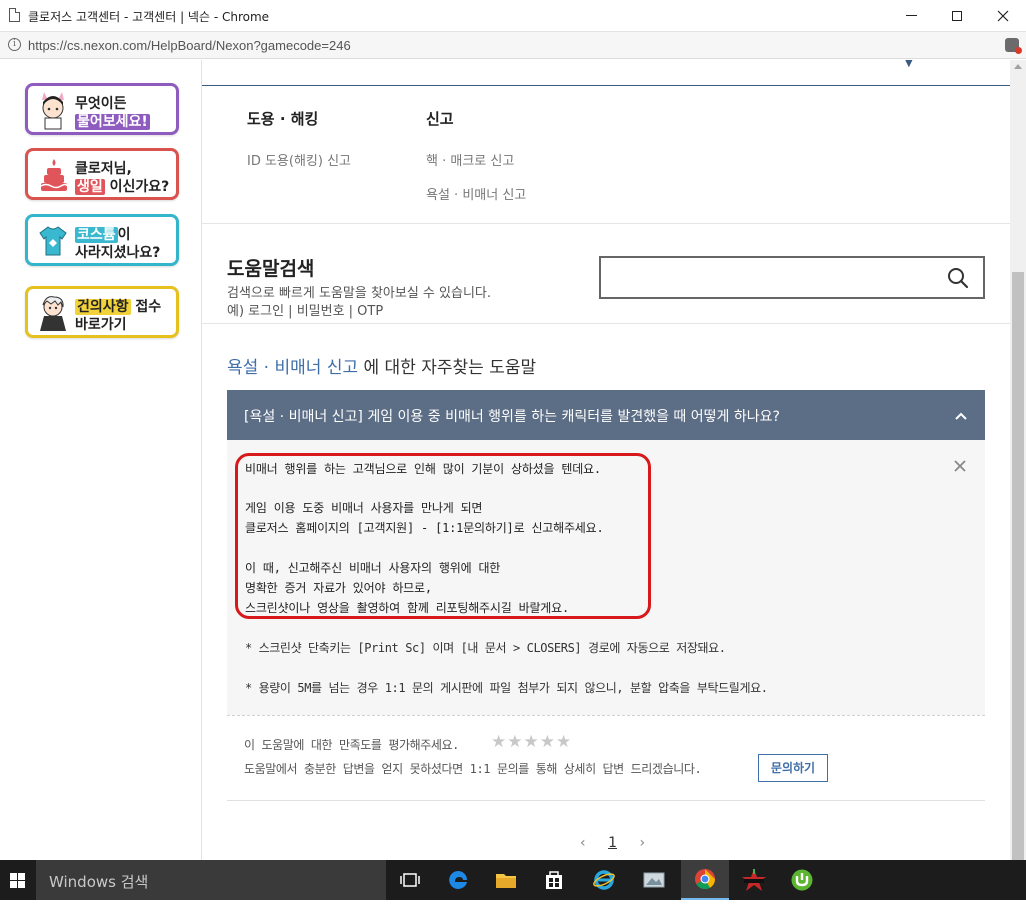 This screenshot has height=904, width=1026. Describe the element at coordinates (352, 745) in the screenshot. I see `rating-prompt: 이 도움말에 대한 만족도를 평가해주세요.` at that location.